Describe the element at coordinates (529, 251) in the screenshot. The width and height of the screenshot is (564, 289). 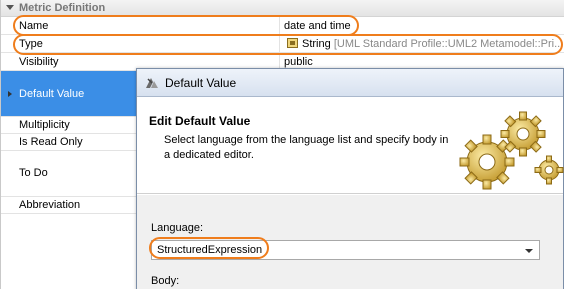
I see `chevron-down-icon` at that location.